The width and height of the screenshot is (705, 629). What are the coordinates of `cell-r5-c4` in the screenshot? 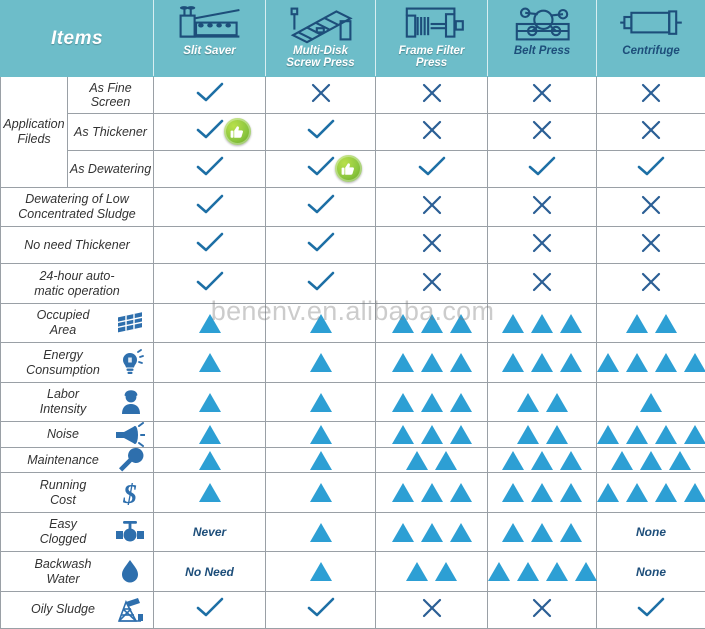 It's located at (542, 245).